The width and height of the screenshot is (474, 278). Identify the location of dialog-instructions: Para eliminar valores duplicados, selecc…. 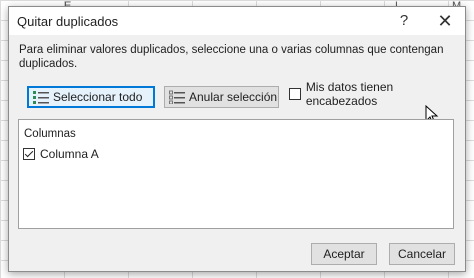
(231, 57).